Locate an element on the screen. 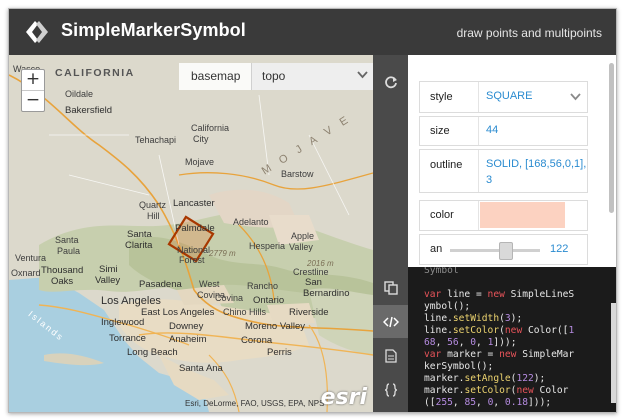 This screenshot has width=631, height=419. map-label-thousand-oaks-2: Oaks is located at coordinates (62, 281).